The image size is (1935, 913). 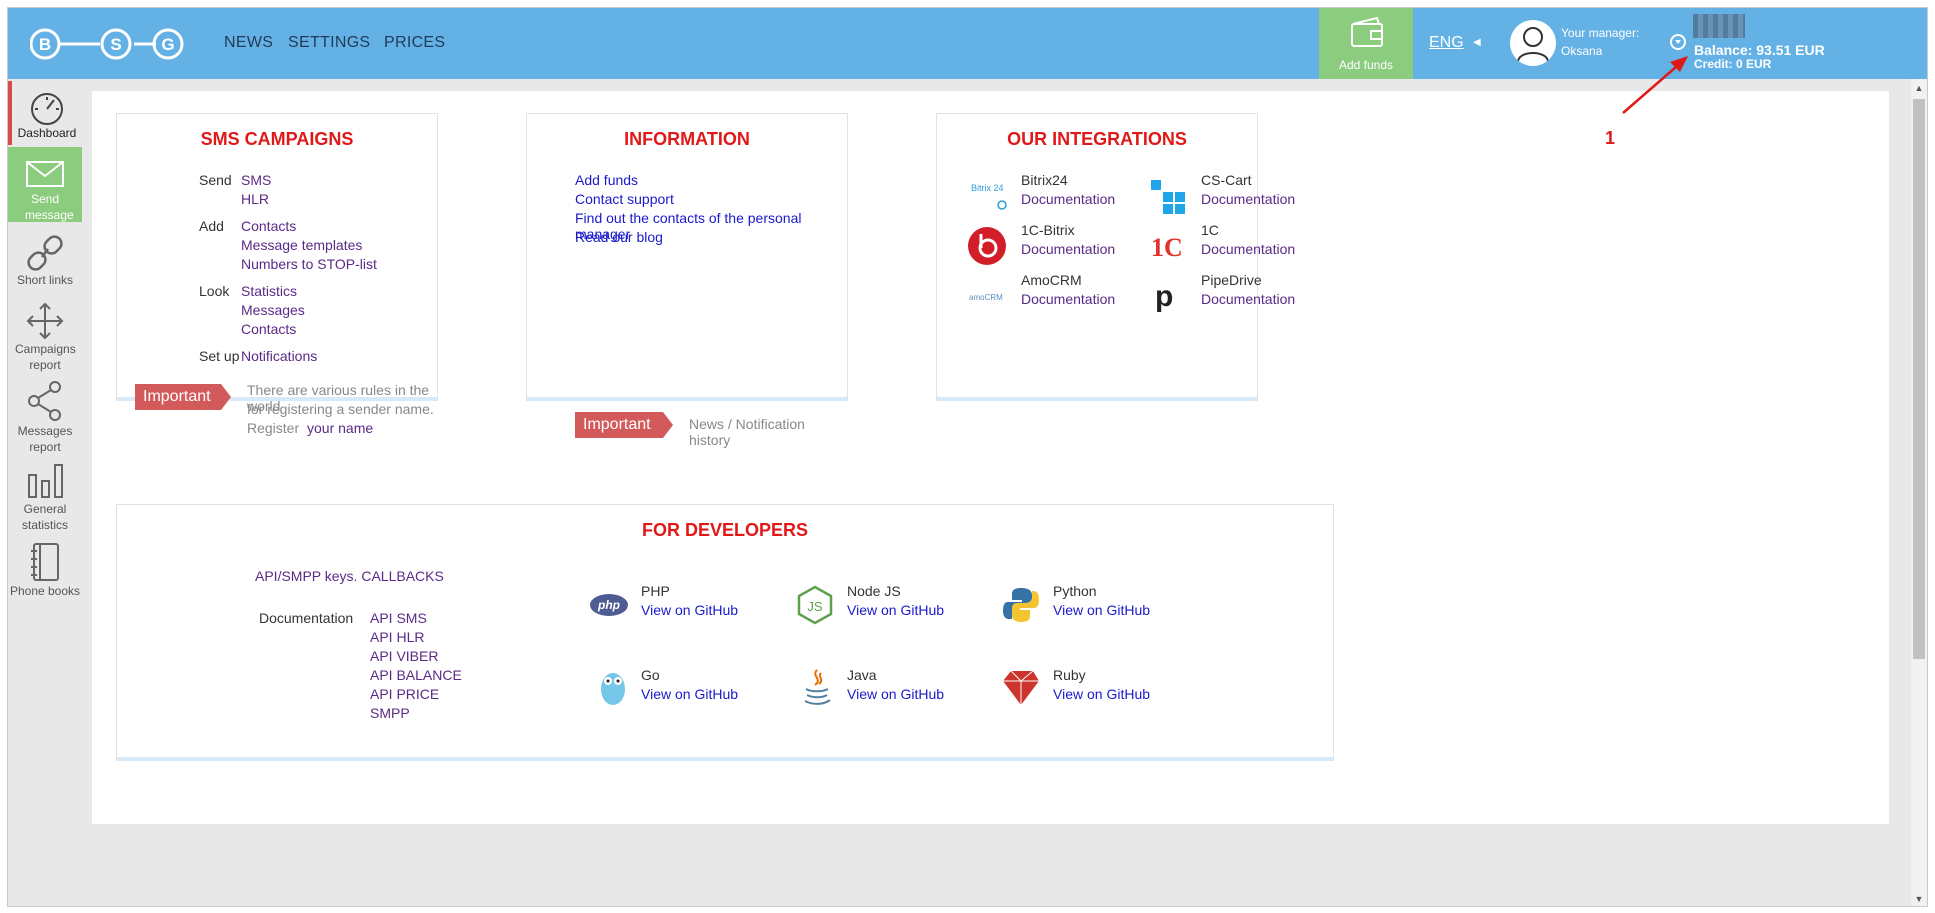 What do you see at coordinates (1051, 280) in the screenshot?
I see `integration-name: AmoCRM` at bounding box center [1051, 280].